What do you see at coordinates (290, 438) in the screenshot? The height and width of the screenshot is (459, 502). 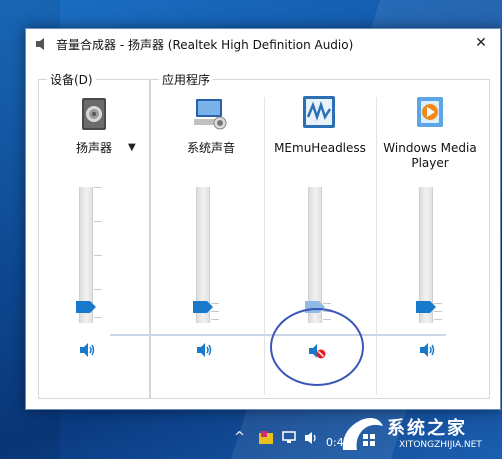 I see `network-icon` at bounding box center [290, 438].